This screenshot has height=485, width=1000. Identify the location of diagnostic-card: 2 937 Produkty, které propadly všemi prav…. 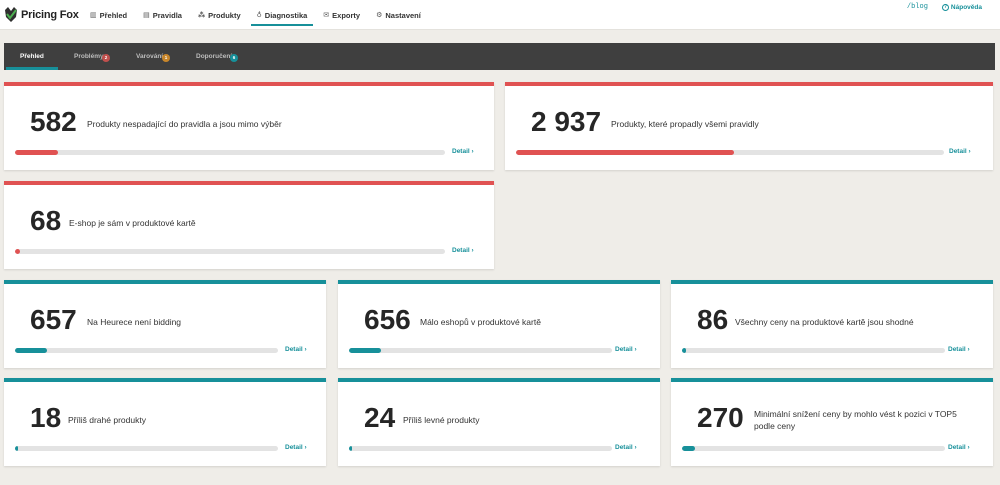
(749, 126).